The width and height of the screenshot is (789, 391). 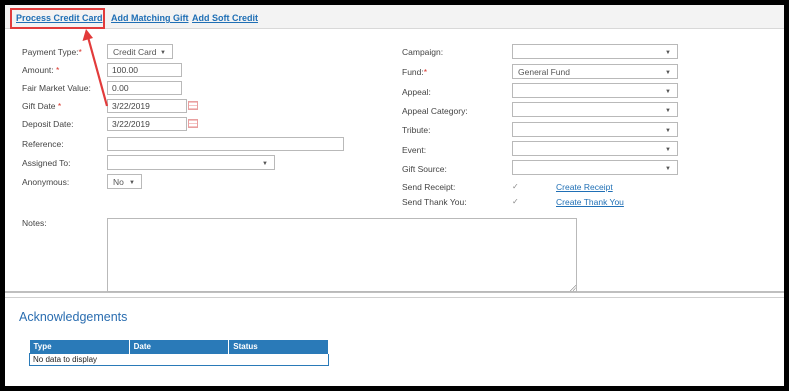 What do you see at coordinates (147, 106) in the screenshot?
I see `gift-date-input: 3/22/2019` at bounding box center [147, 106].